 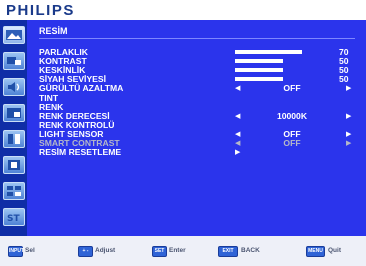 I want to click on menu-key-icon: MENU, so click(x=315, y=251).